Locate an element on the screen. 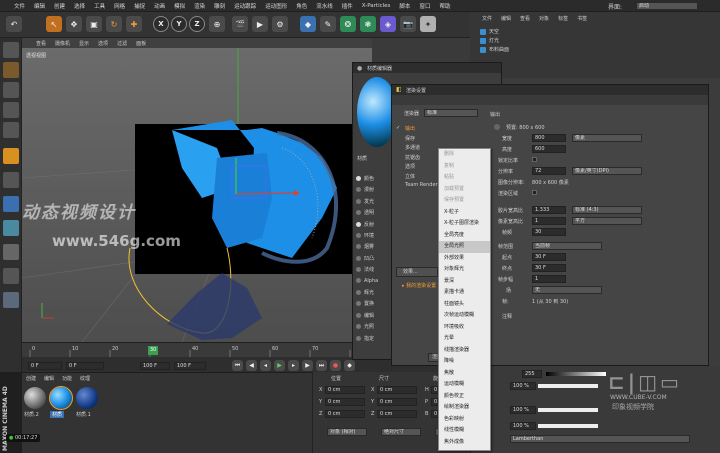 The width and height of the screenshot is (720, 453). context-menu-item: 环境吸收 is located at coordinates (464, 328).